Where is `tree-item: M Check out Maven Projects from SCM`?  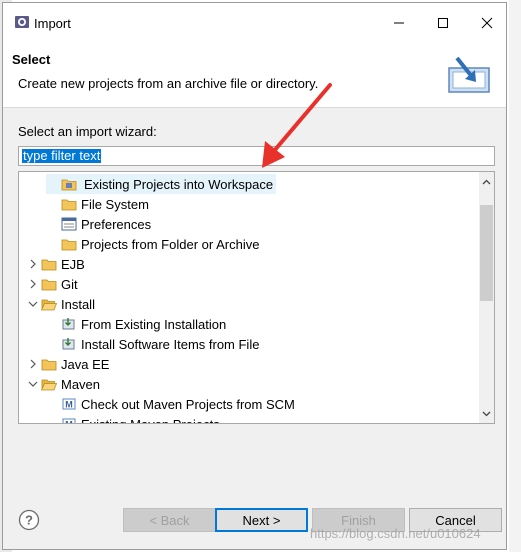
tree-item: M Check out Maven Projects from SCM is located at coordinates (170, 404).